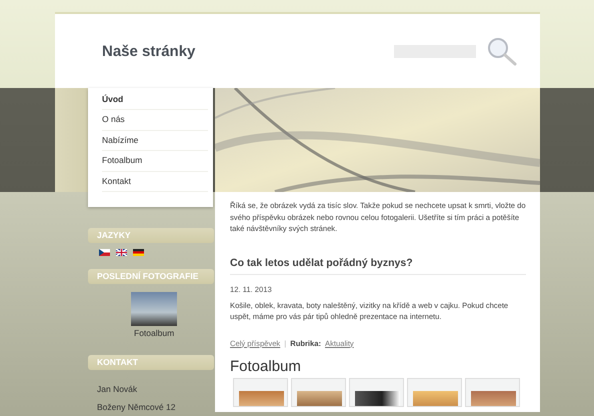 The image size is (594, 416). What do you see at coordinates (155, 182) in the screenshot?
I see `nav-item: Kontakt` at bounding box center [155, 182].